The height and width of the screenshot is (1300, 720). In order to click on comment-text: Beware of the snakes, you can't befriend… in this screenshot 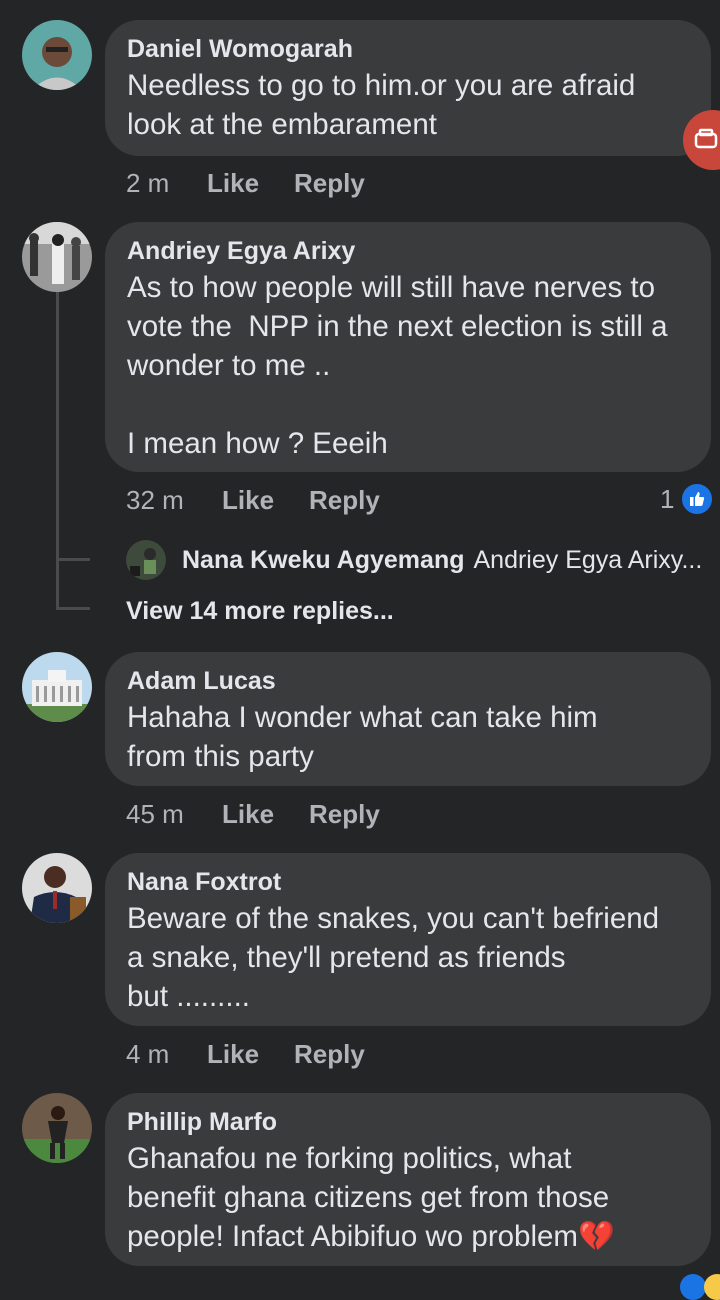, I will do `click(393, 957)`.